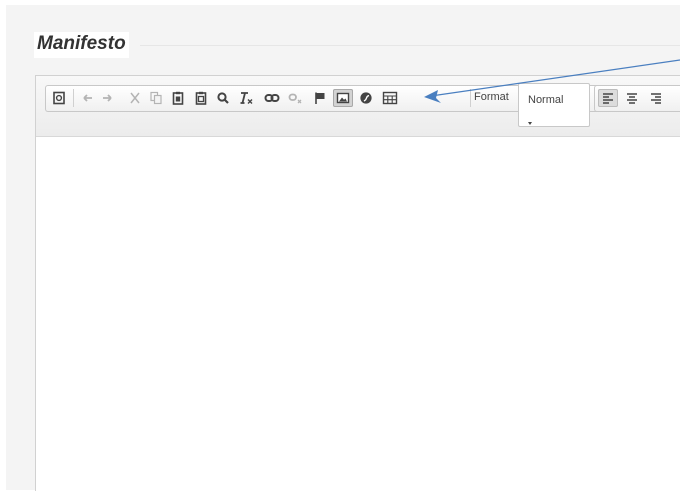  I want to click on unlink-icon, so click(295, 98).